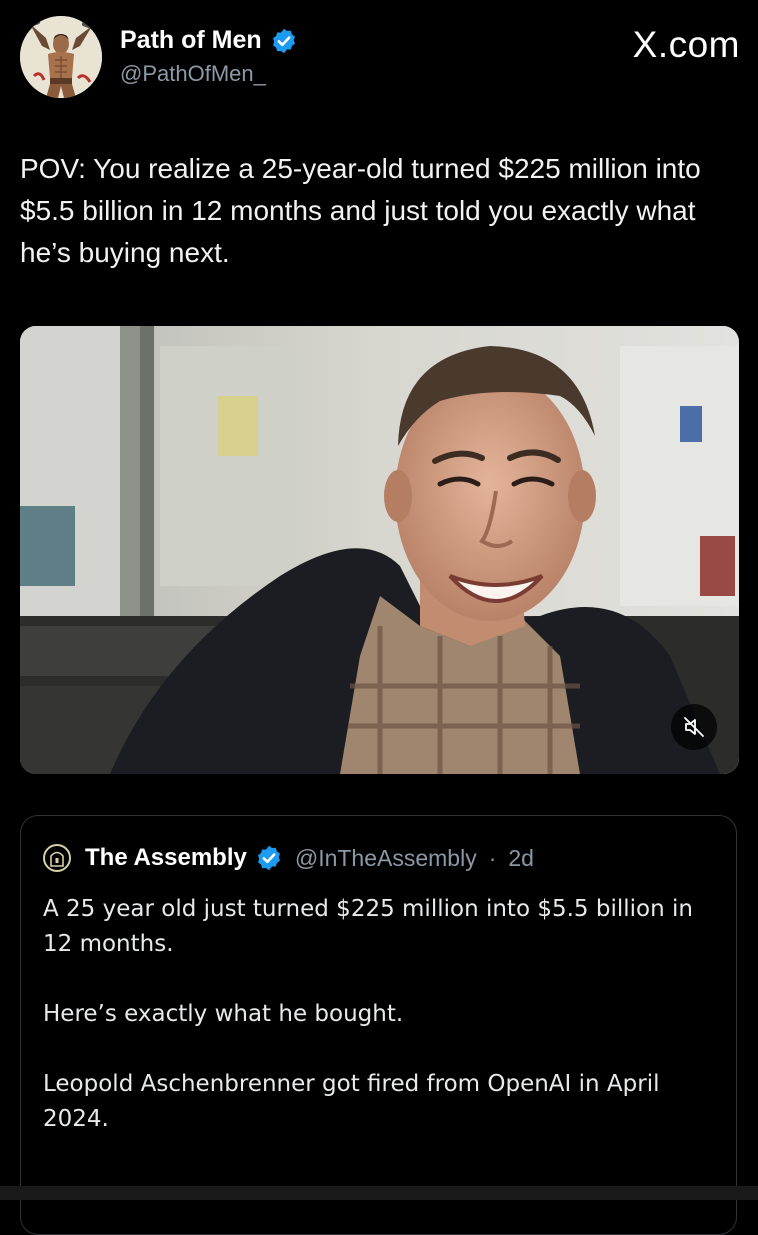 This screenshot has width=758, height=1235. What do you see at coordinates (380, 61) in the screenshot?
I see `post-header: Path of Men @PathOfMen_ X.com` at bounding box center [380, 61].